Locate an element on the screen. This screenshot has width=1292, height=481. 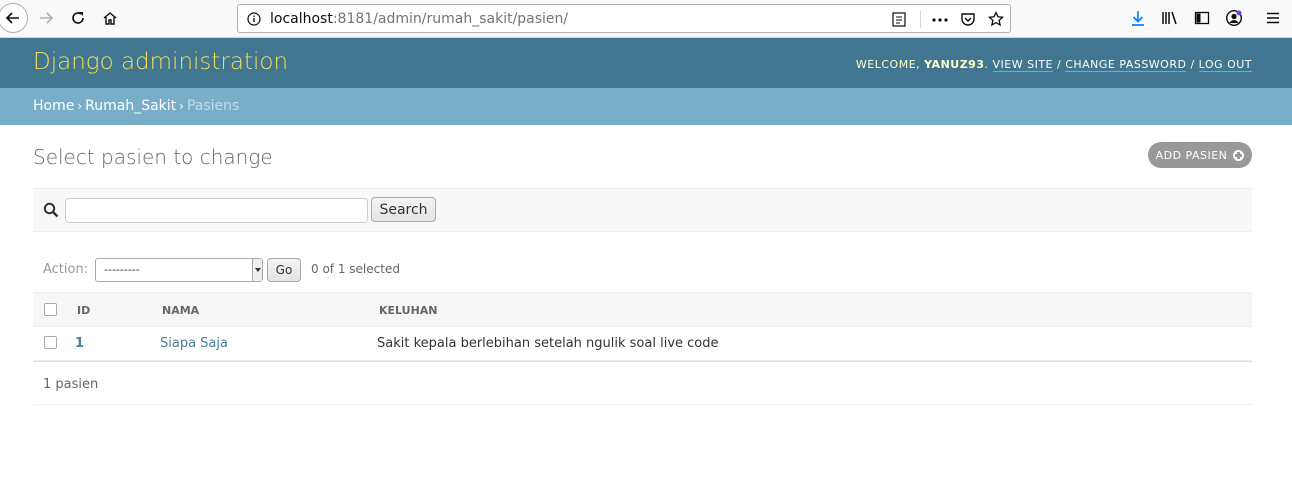
breadcrumb: Home › Rumah_Sakit › Pasiens is located at coordinates (646, 106).